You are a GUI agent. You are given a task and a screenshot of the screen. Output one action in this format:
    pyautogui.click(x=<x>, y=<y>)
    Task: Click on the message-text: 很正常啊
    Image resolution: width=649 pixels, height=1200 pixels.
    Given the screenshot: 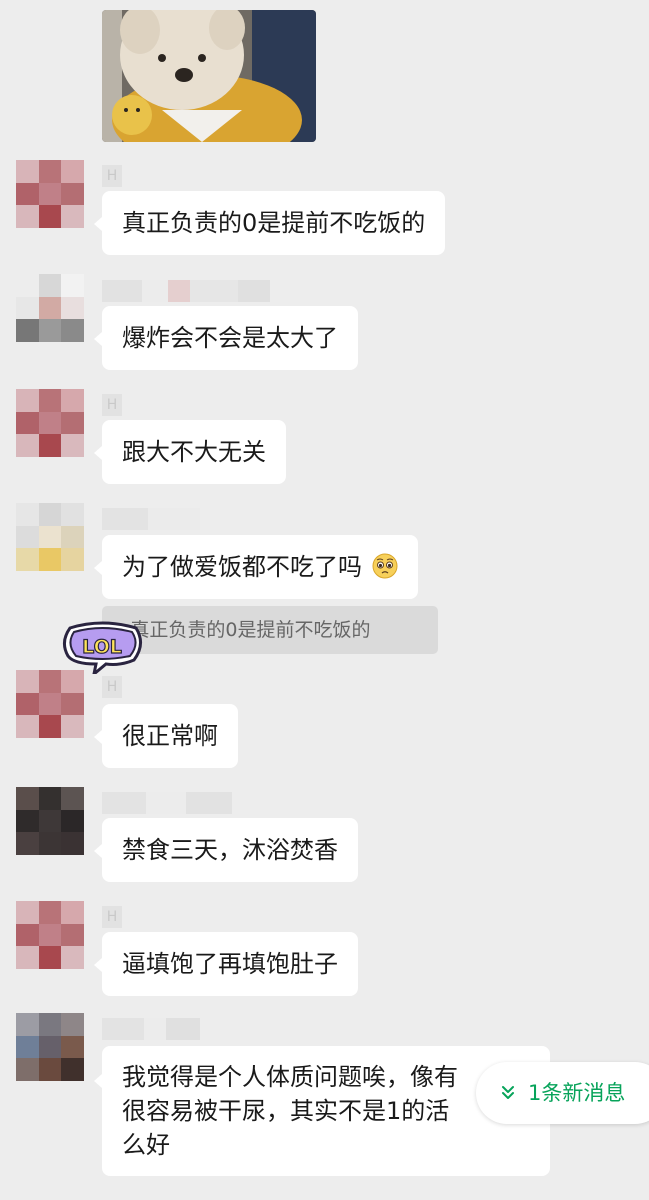 What is the action you would take?
    pyautogui.click(x=170, y=736)
    